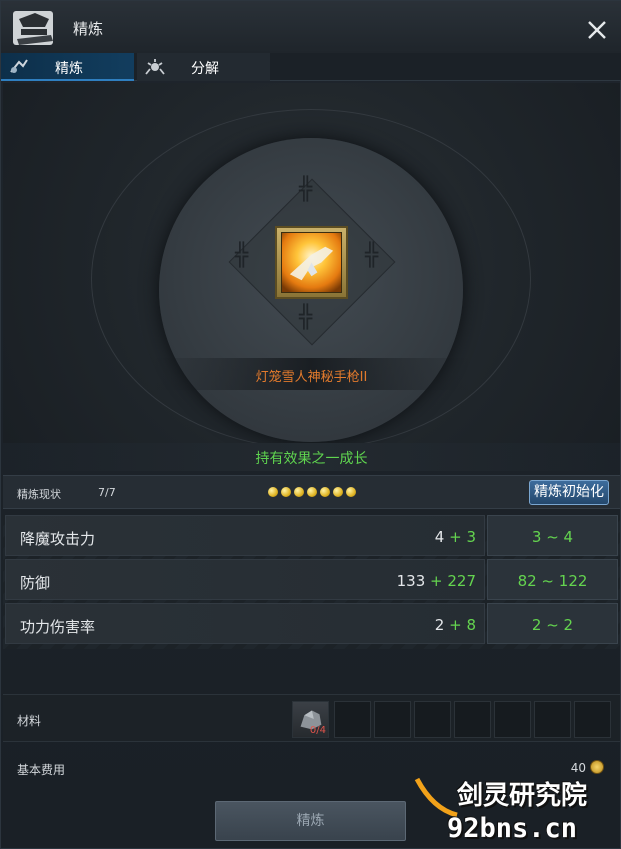 The height and width of the screenshot is (849, 621). I want to click on stat-main-cell: 防御 133 + 227, so click(245, 579).